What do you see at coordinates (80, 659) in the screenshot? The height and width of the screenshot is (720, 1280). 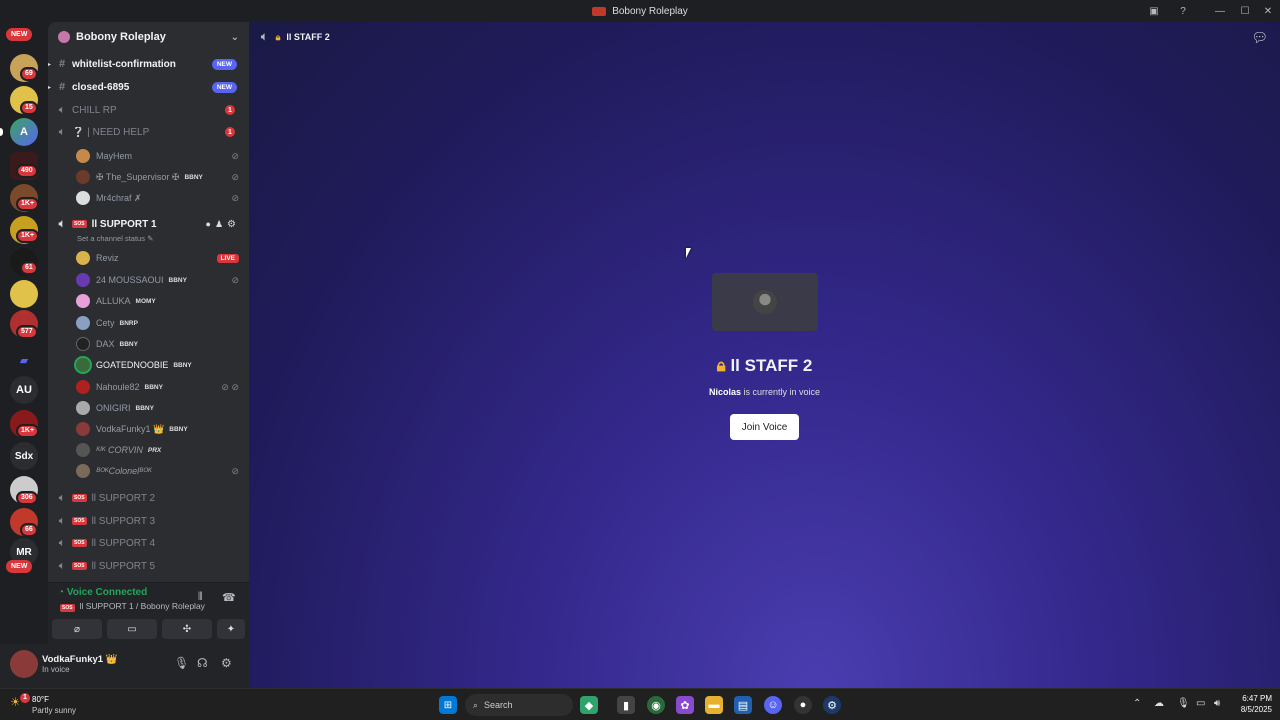 I see `username: VodkaFunky1 👑` at bounding box center [80, 659].